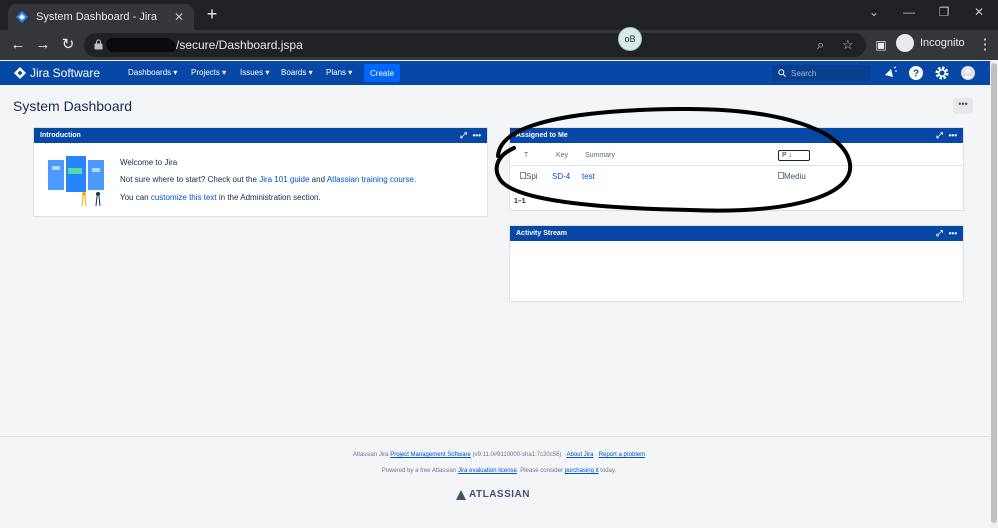 The width and height of the screenshot is (998, 528). Describe the element at coordinates (461, 494) in the screenshot. I see `atlassian-logo-icon` at that location.